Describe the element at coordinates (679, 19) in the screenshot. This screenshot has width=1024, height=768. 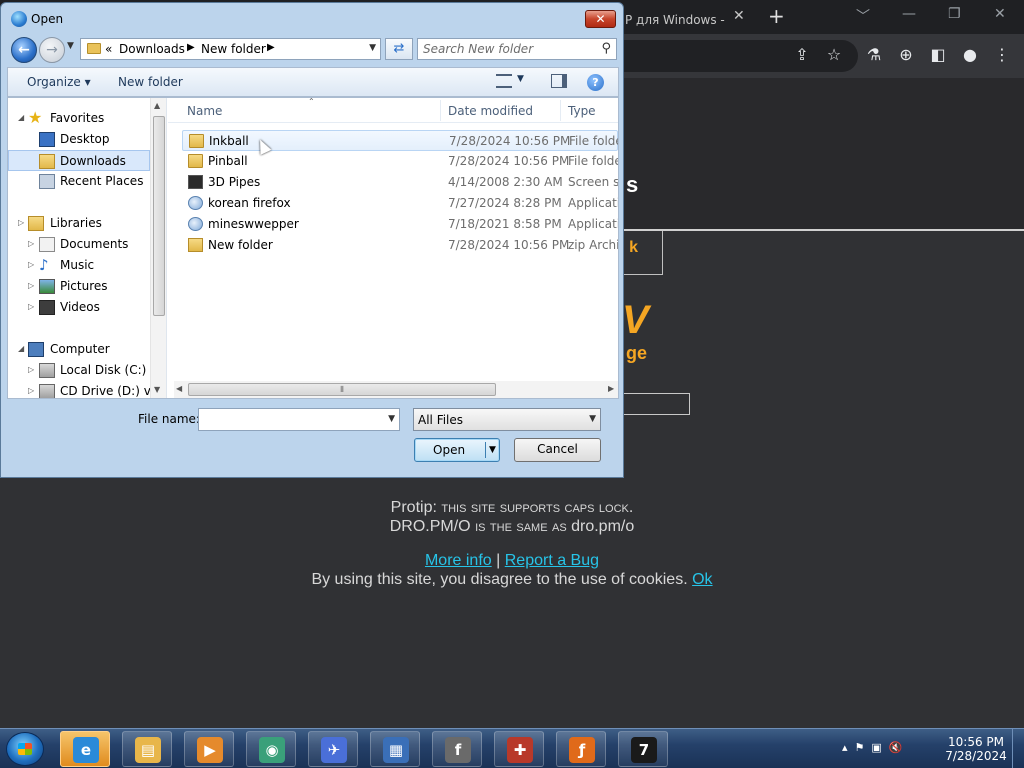
I see `browser-tab: P для Windows -` at that location.